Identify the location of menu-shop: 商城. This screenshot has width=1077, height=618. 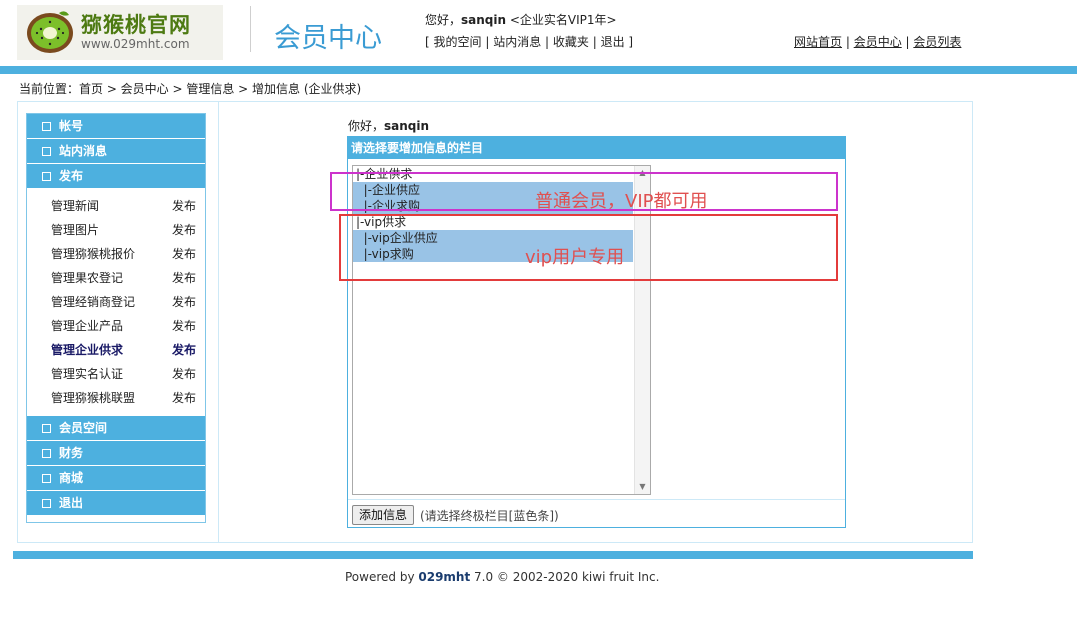
(116, 478).